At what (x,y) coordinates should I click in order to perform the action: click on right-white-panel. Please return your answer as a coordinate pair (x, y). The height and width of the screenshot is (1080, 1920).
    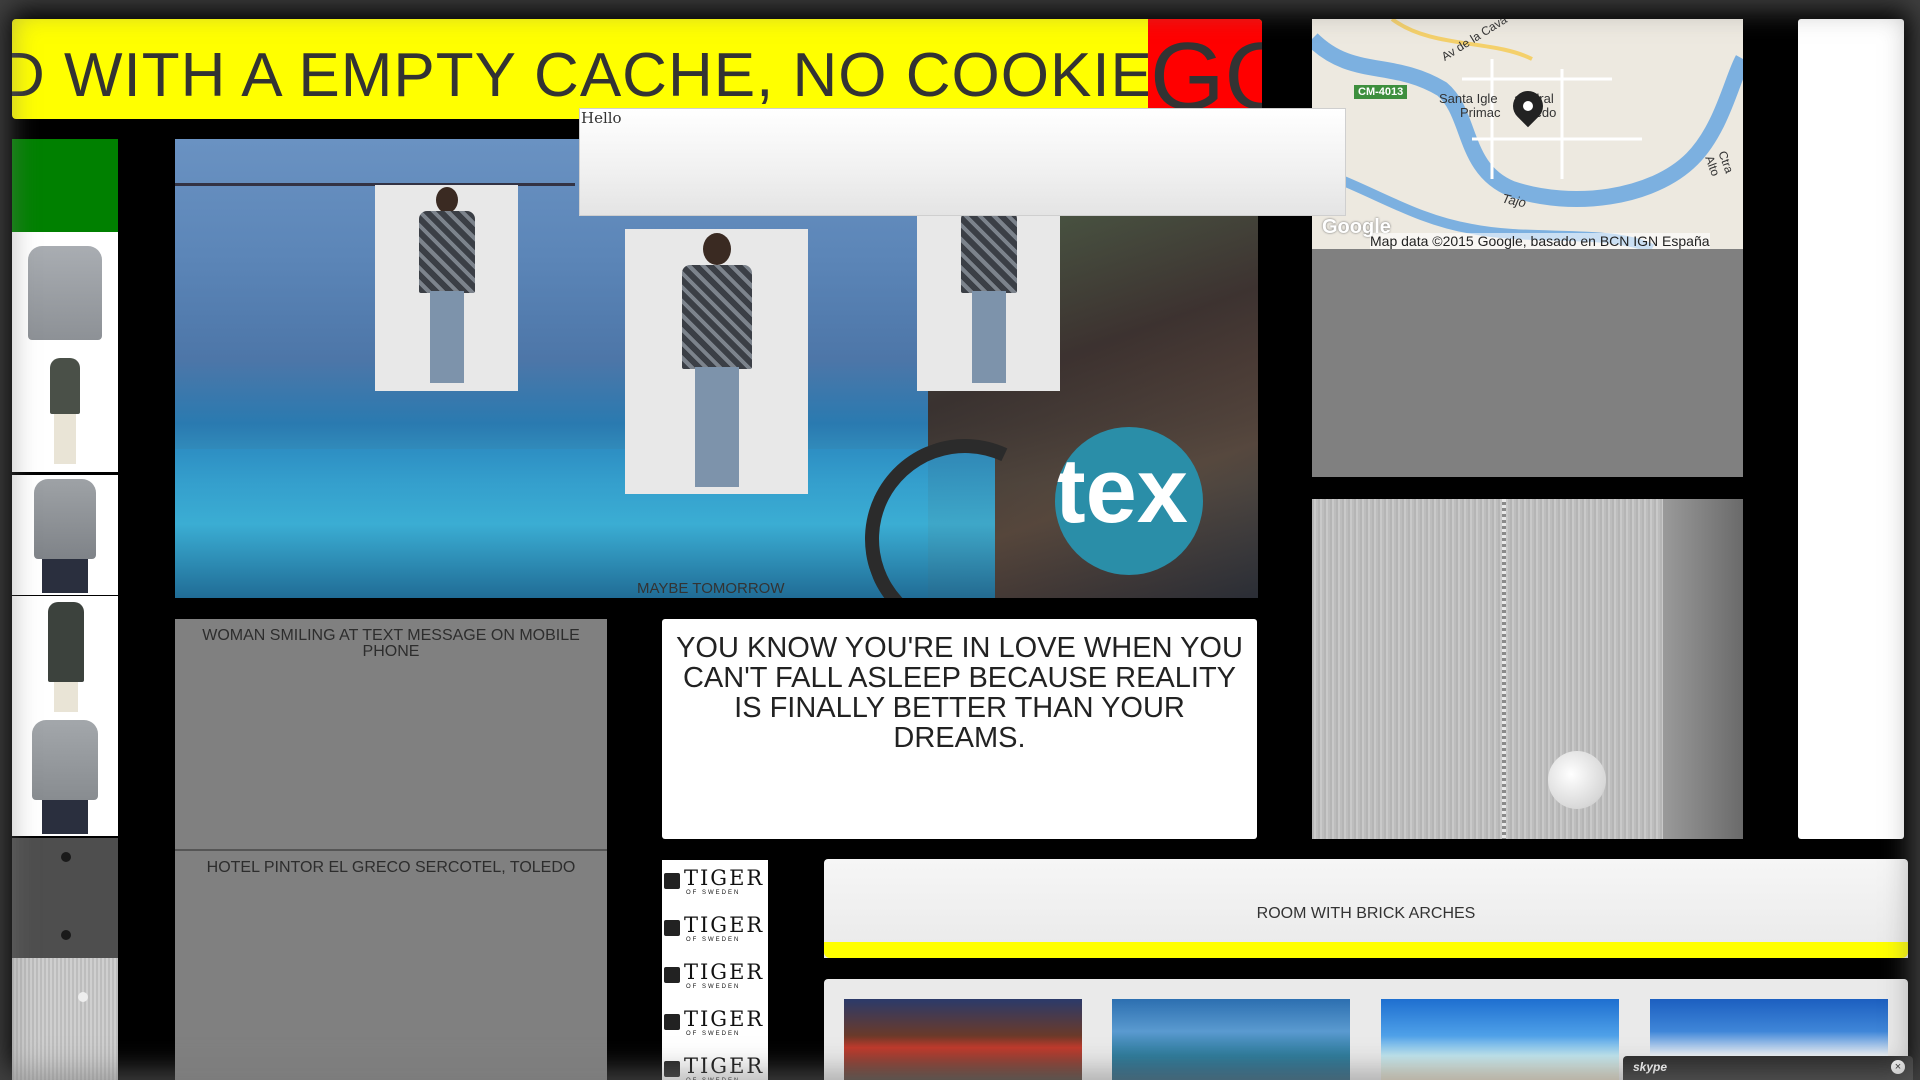
    Looking at the image, I should click on (1851, 429).